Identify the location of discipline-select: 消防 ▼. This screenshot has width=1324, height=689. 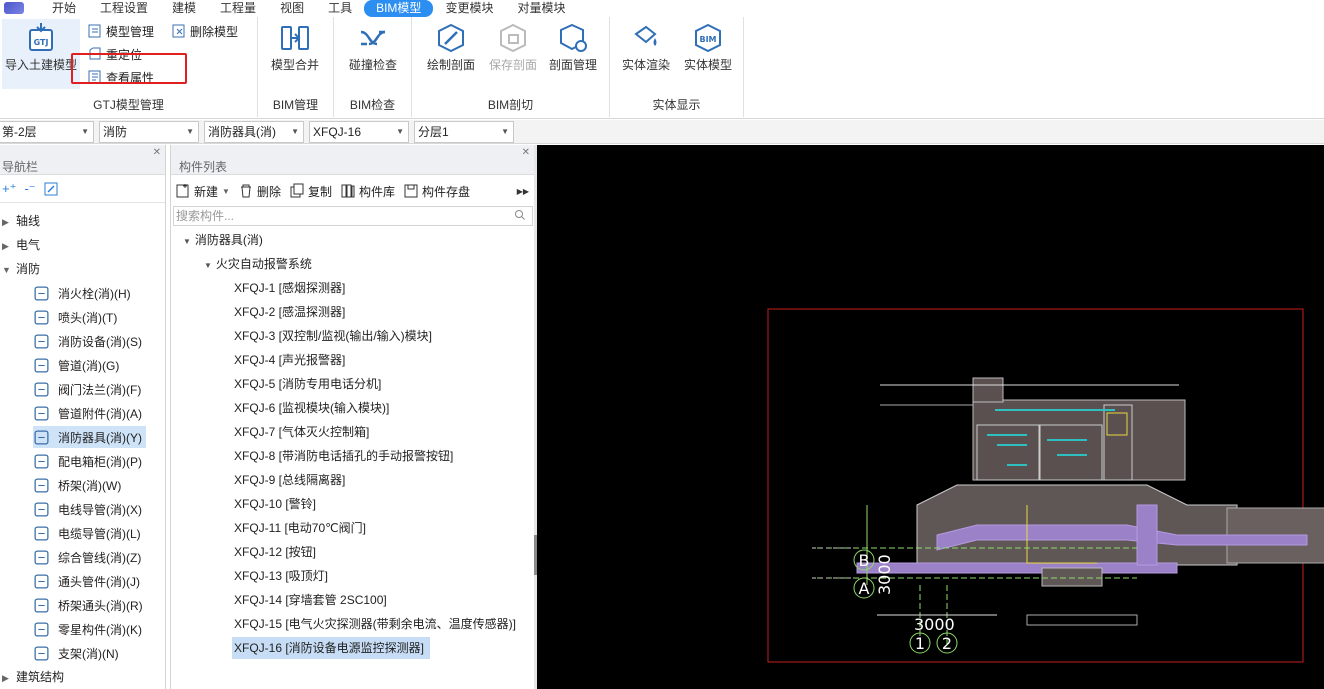
(149, 132).